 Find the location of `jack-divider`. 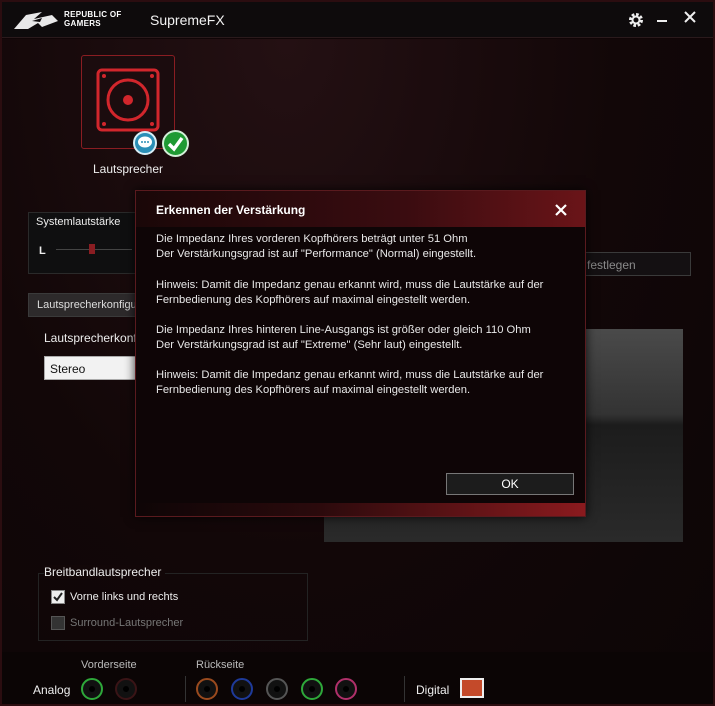

jack-divider is located at coordinates (185, 689).